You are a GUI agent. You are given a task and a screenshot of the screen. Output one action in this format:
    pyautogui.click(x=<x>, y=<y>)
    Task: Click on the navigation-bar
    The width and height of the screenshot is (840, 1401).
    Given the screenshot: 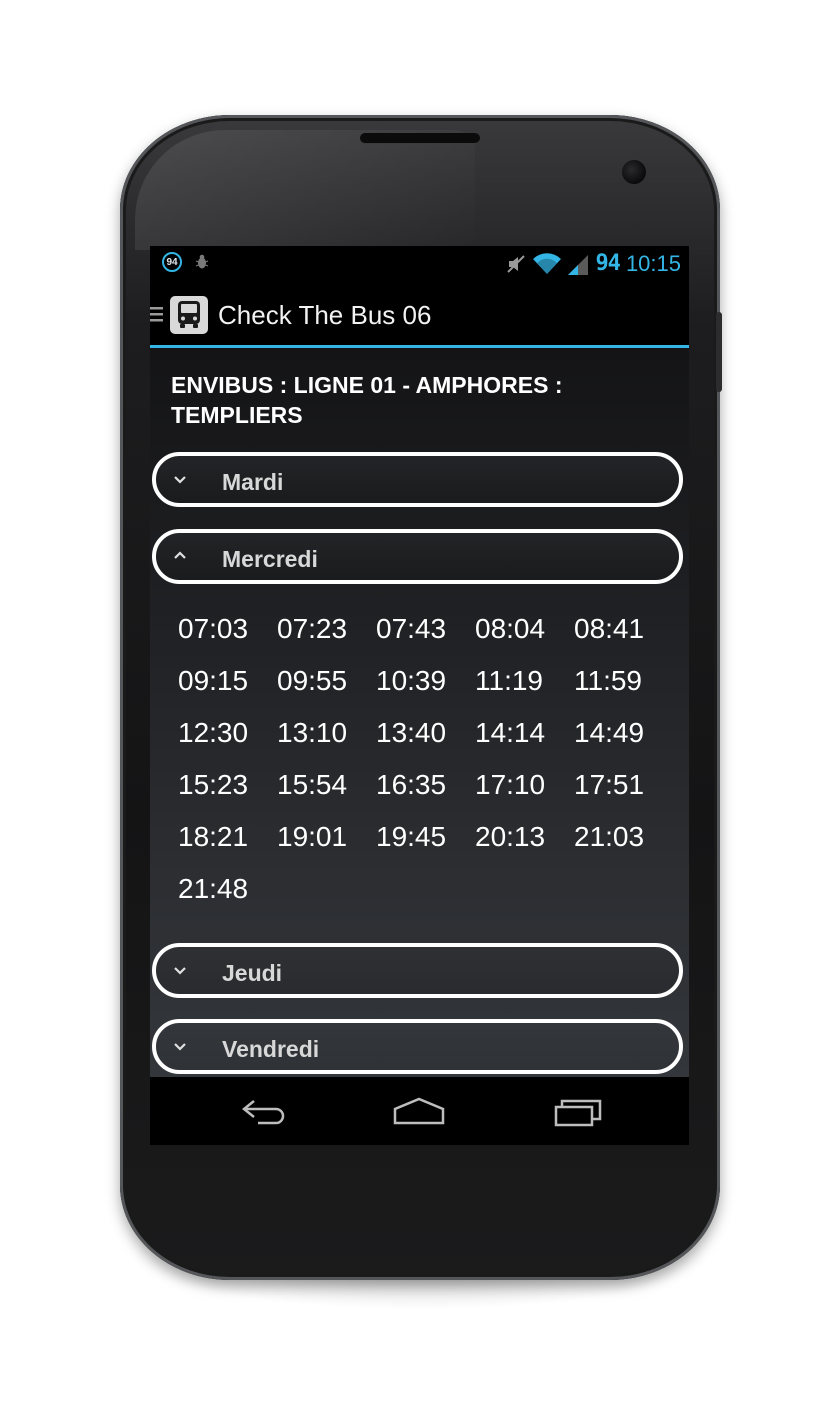 What is the action you would take?
    pyautogui.click(x=419, y=1111)
    